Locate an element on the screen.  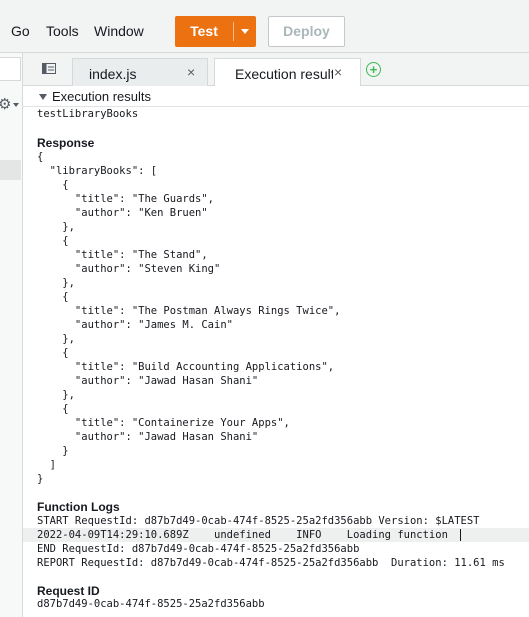
response-line: "title": "The Guards", is located at coordinates (126, 199).